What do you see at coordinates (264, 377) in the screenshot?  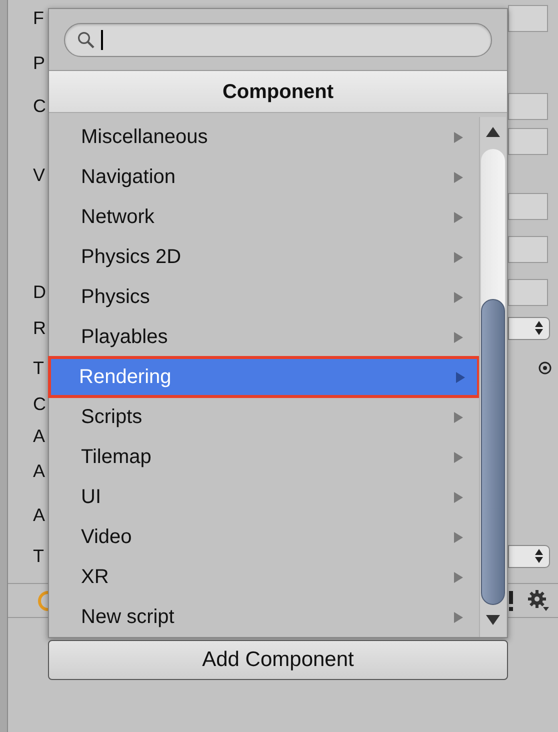 I see `menu-item: Rendering` at bounding box center [264, 377].